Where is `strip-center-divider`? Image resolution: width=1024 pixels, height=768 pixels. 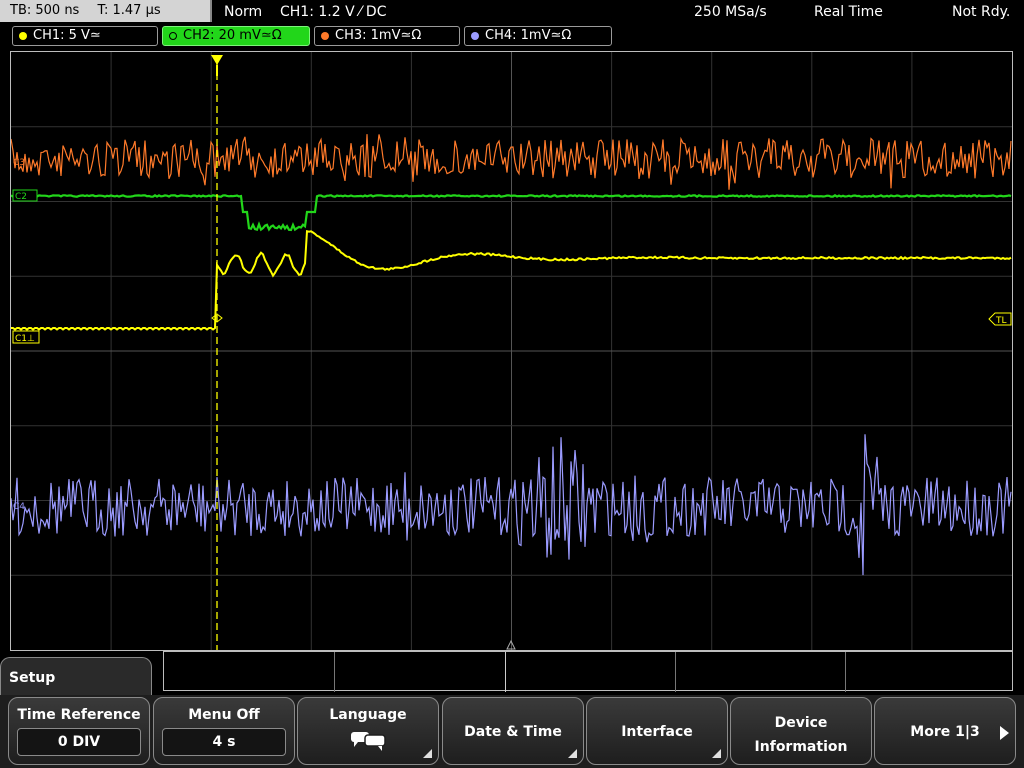 strip-center-divider is located at coordinates (505, 672).